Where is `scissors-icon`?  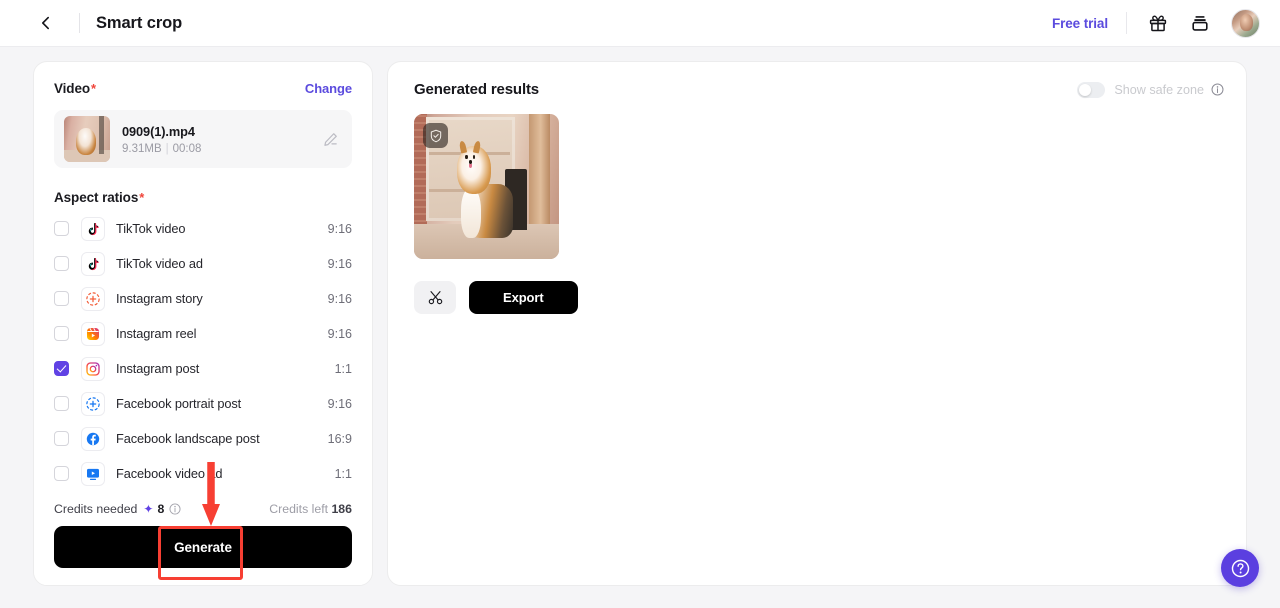
scissors-icon is located at coordinates (435, 298).